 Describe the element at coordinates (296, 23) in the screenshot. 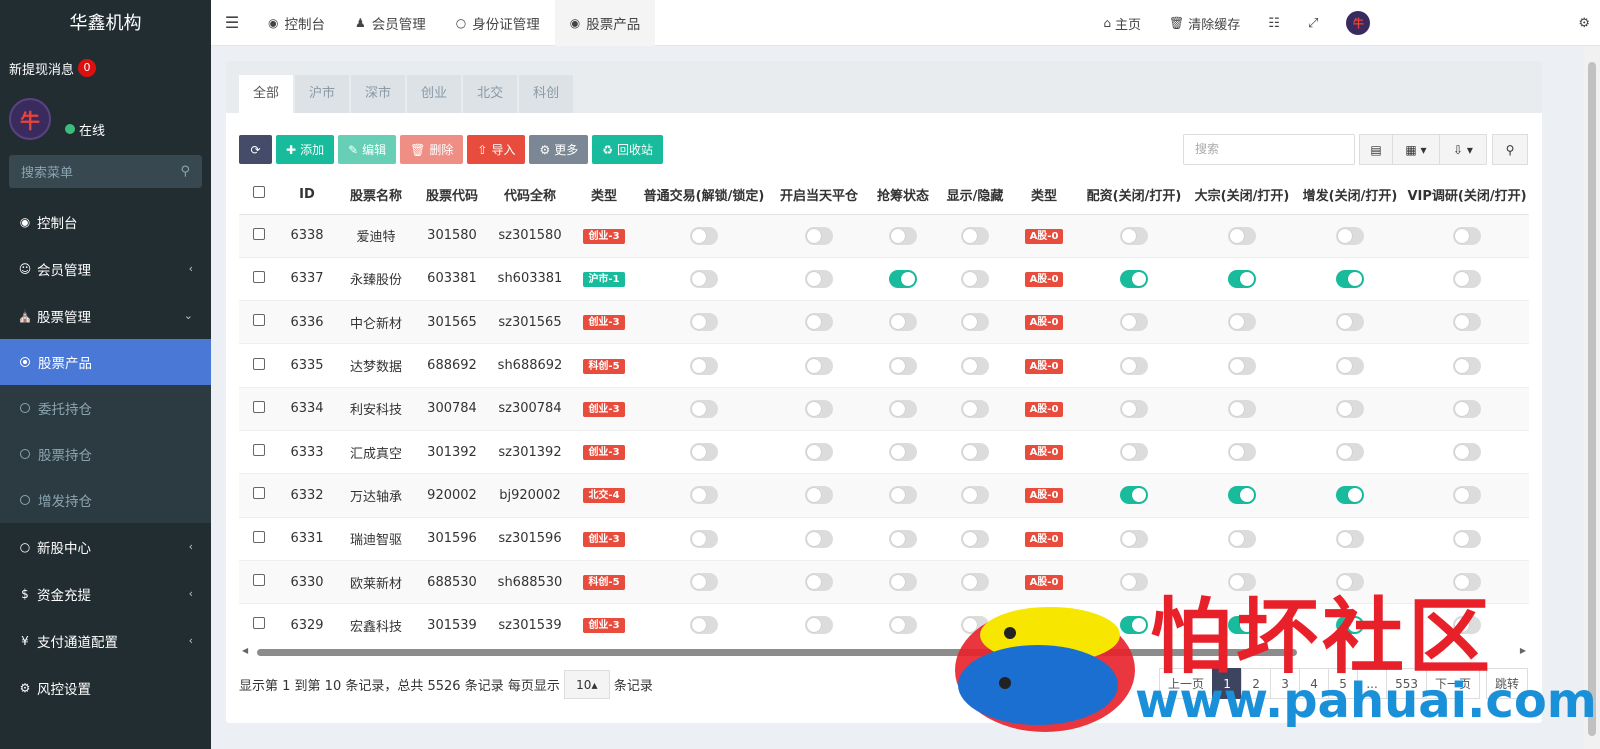

I see `tab-dashboard: ◉ 控制台` at that location.